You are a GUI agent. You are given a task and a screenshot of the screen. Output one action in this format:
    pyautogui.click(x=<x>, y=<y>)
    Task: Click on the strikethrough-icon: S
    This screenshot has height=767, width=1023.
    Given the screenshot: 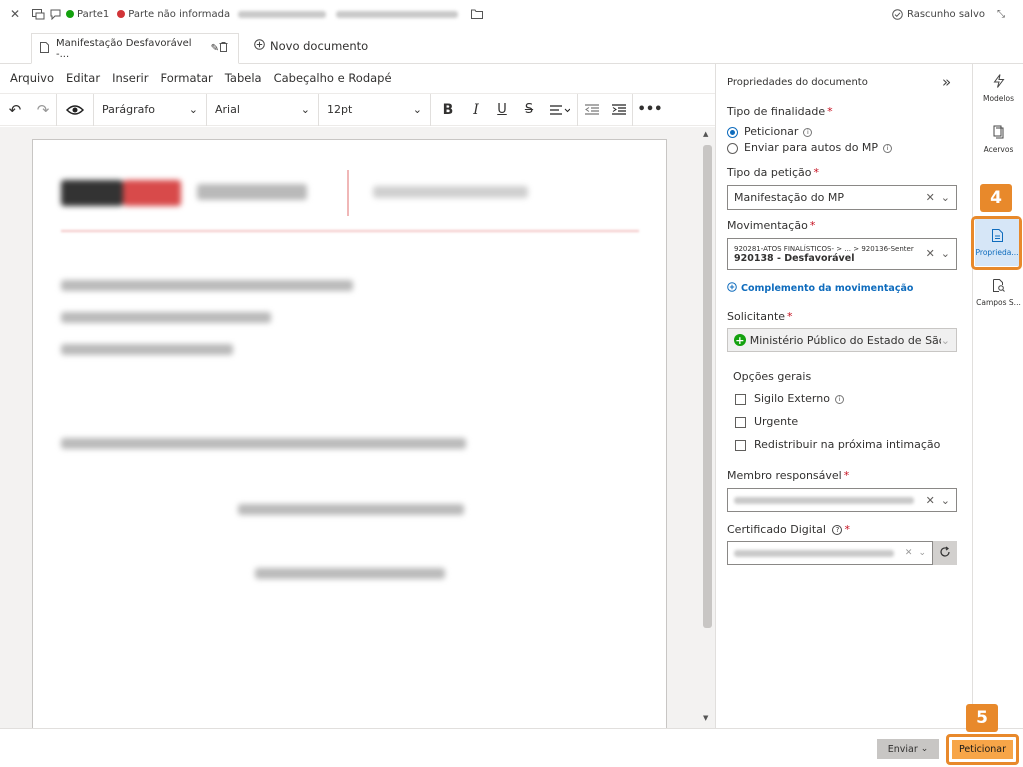 What is the action you would take?
    pyautogui.click(x=529, y=110)
    